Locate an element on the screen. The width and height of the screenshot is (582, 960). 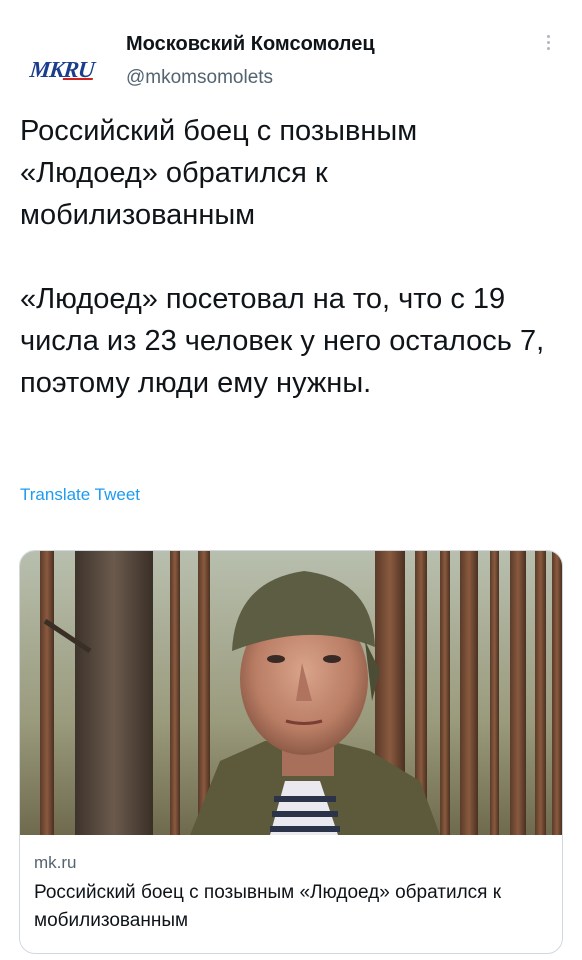
more-vertical-icon is located at coordinates (548, 42).